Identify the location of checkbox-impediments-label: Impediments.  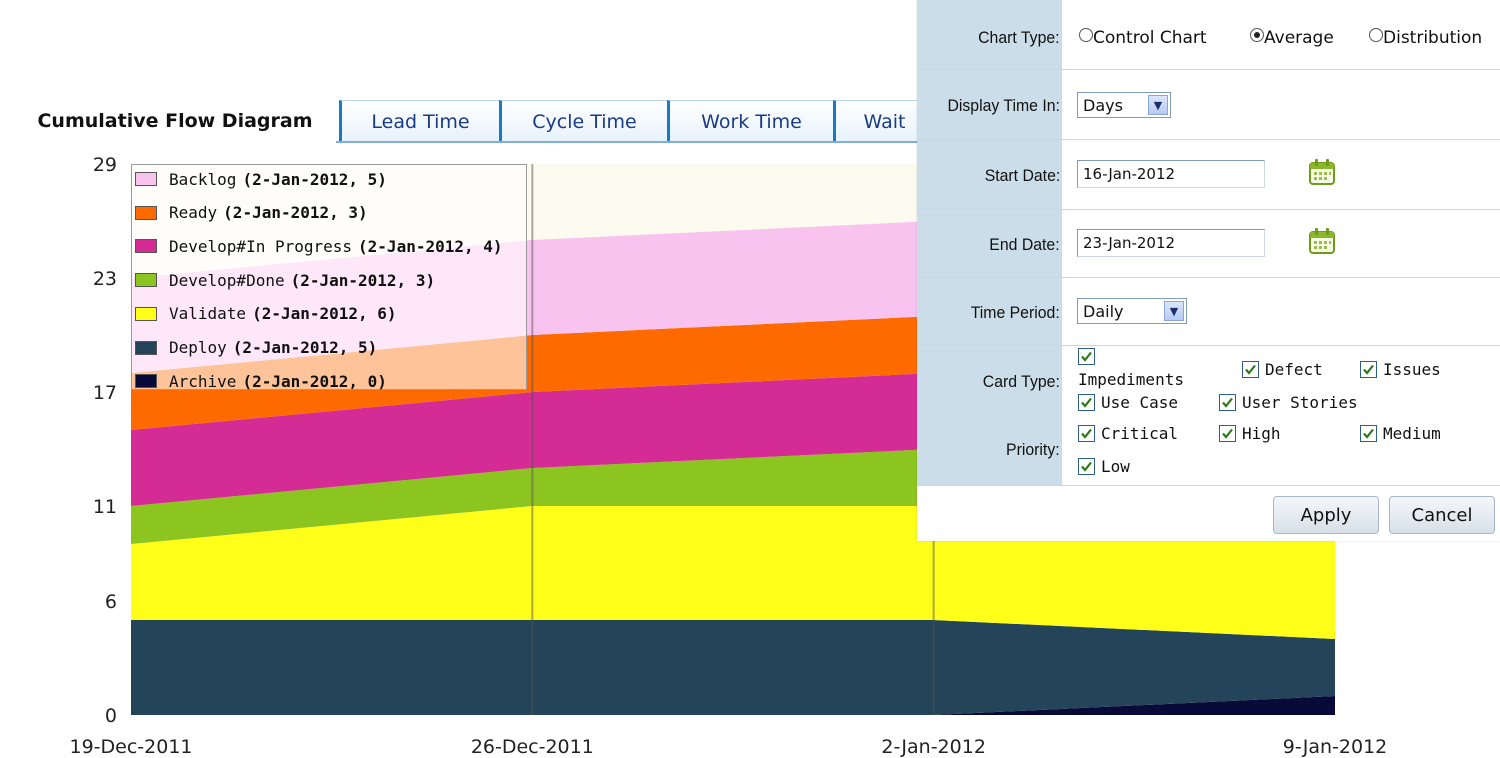
(1131, 379).